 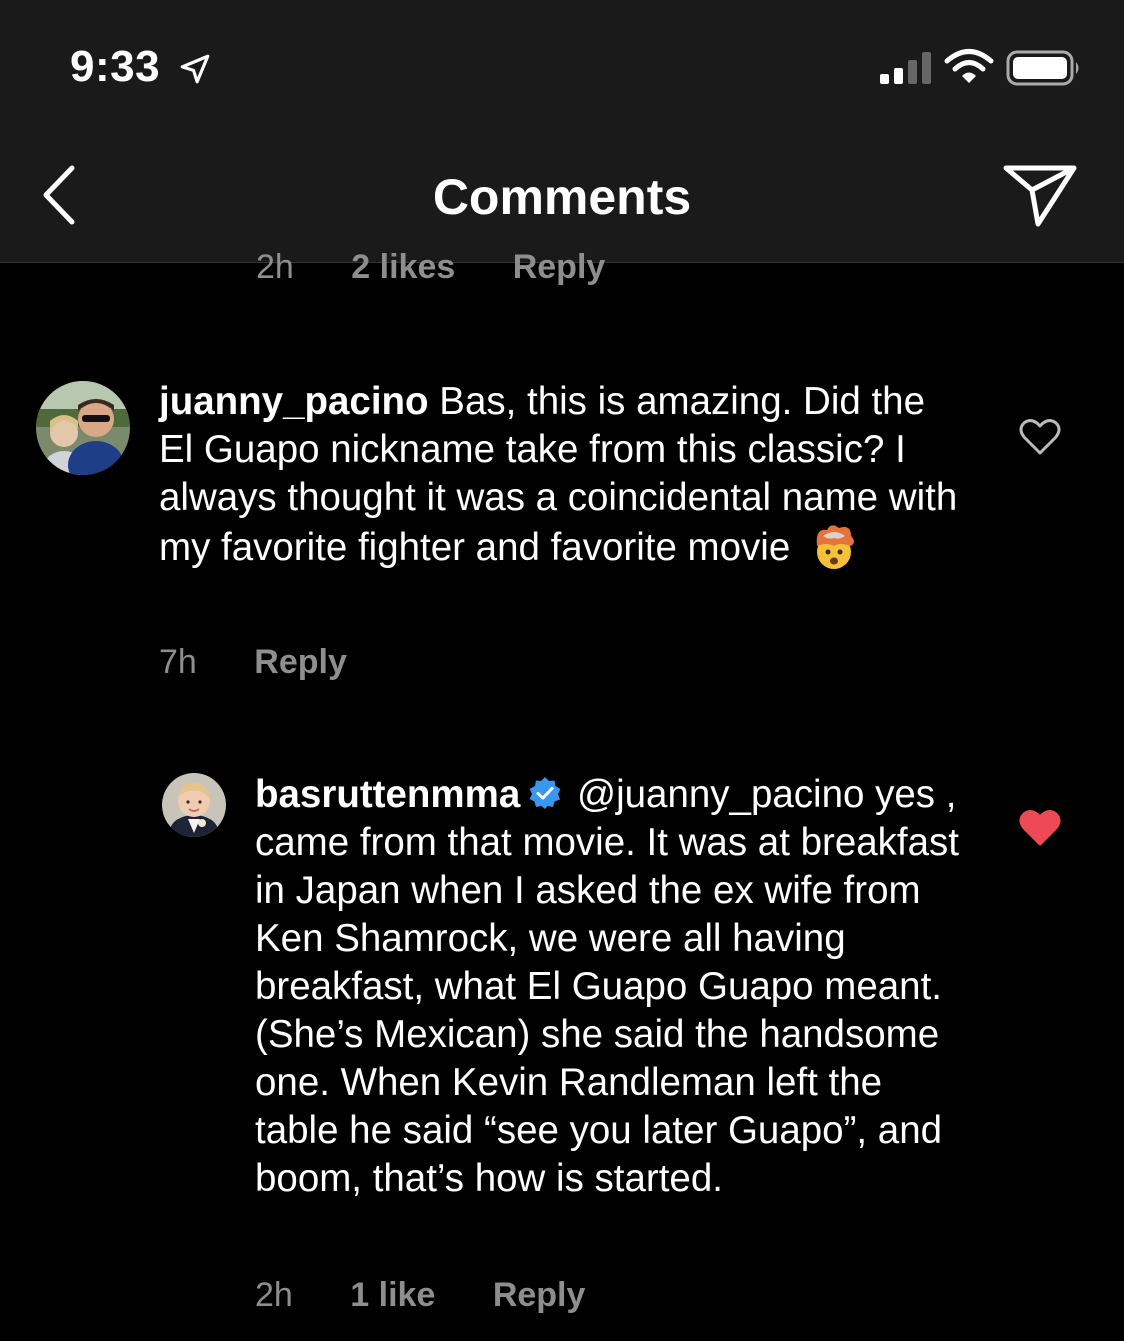 What do you see at coordinates (178, 662) in the screenshot?
I see `comment-time: 7h` at bounding box center [178, 662].